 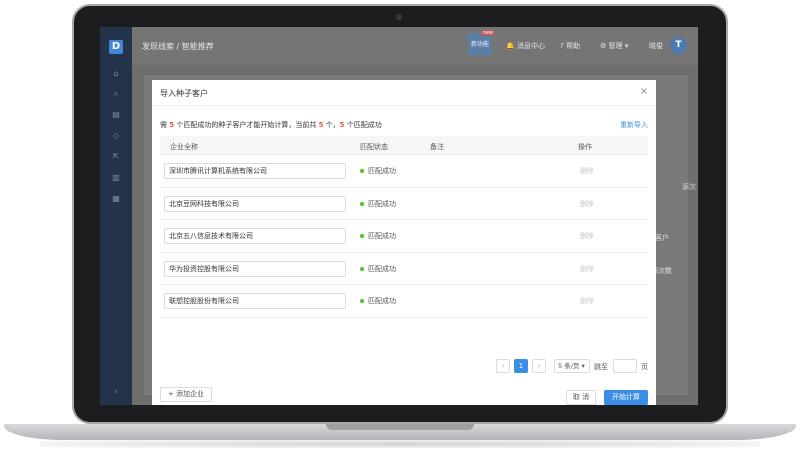 I want to click on page-unit-label: 页, so click(x=644, y=367).